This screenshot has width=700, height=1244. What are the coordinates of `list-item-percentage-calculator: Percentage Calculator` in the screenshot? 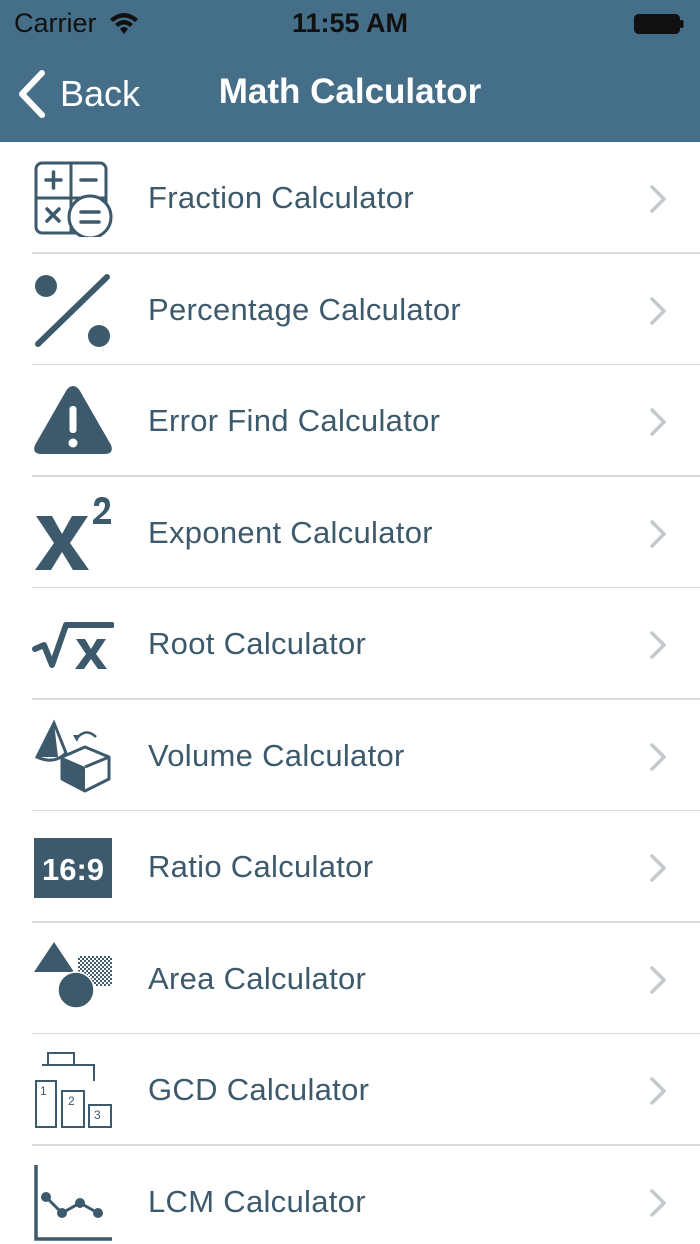 It's located at (350, 309).